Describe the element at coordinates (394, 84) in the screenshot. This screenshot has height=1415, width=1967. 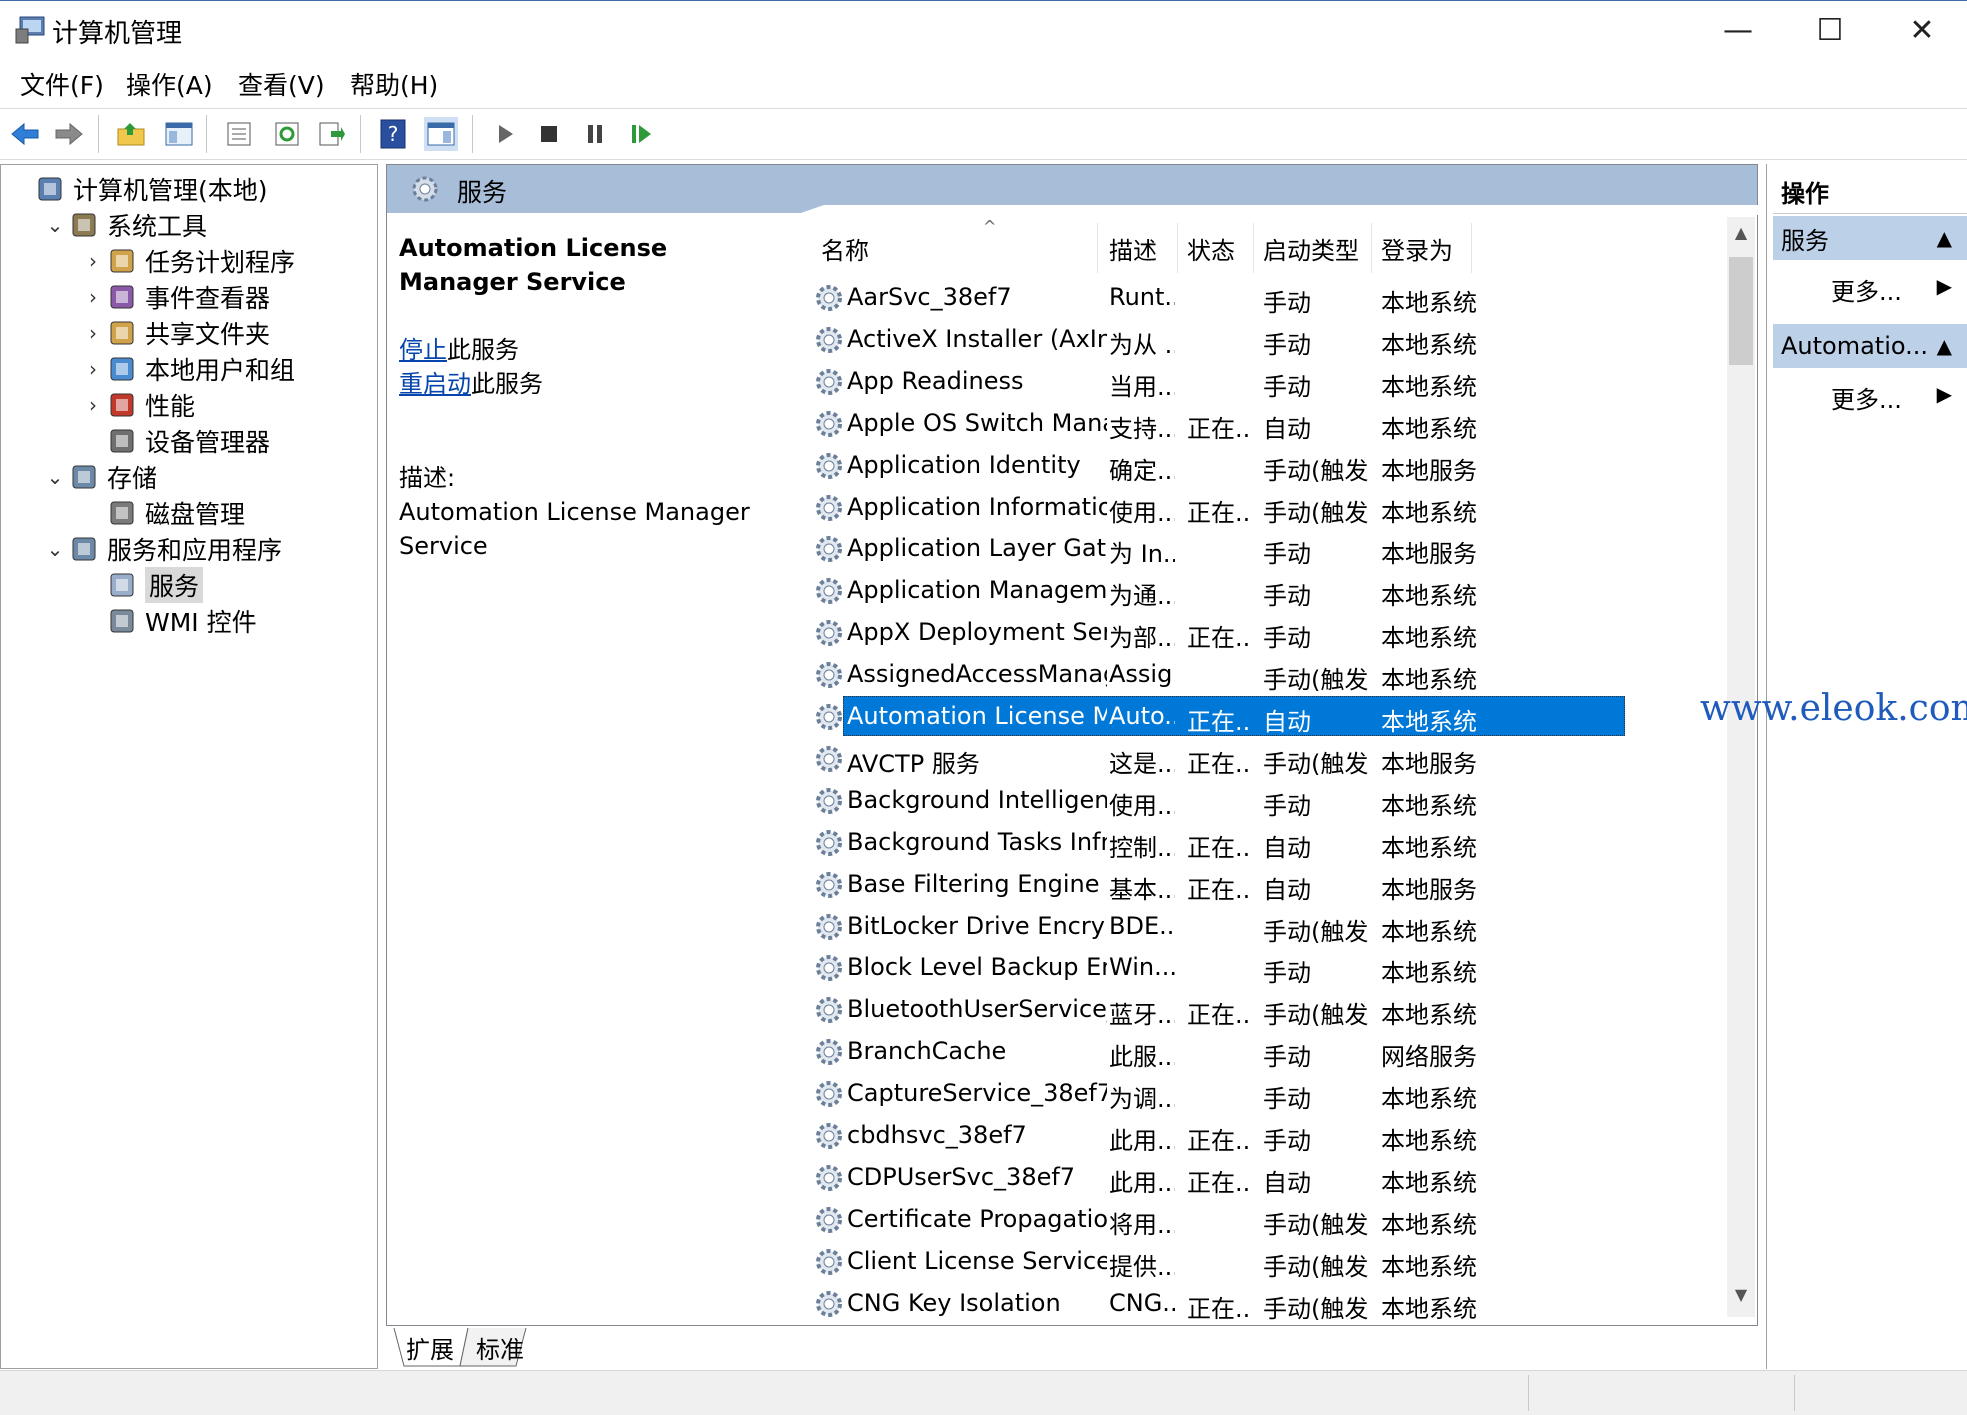
I see `menu-help: 帮助(H)` at that location.